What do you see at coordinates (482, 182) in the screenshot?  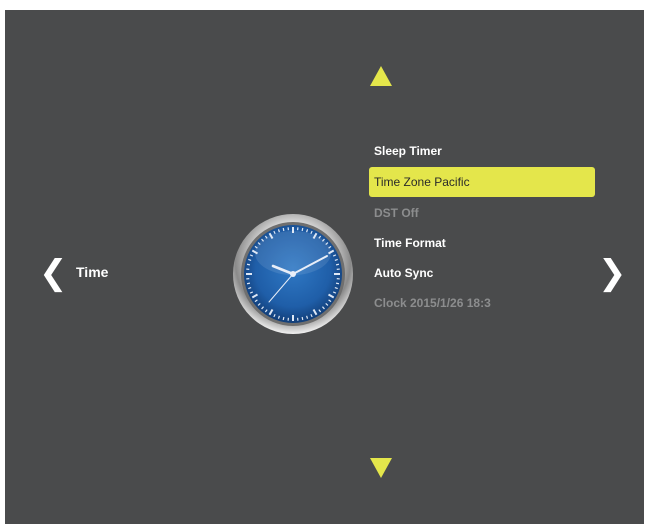 I see `menu-item-time-zone-pacific: Time Zone Pacific` at bounding box center [482, 182].